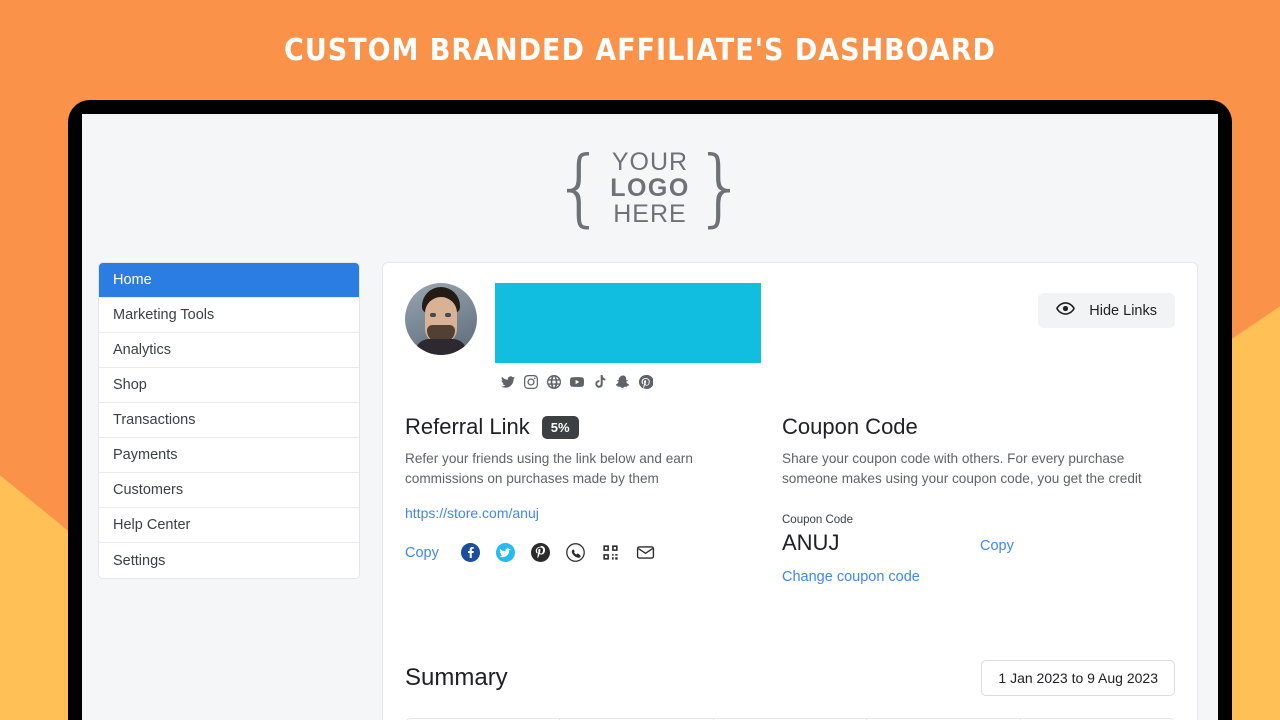  Describe the element at coordinates (164, 315) in the screenshot. I see `sidebar-item-label: Marketing Tools` at that location.